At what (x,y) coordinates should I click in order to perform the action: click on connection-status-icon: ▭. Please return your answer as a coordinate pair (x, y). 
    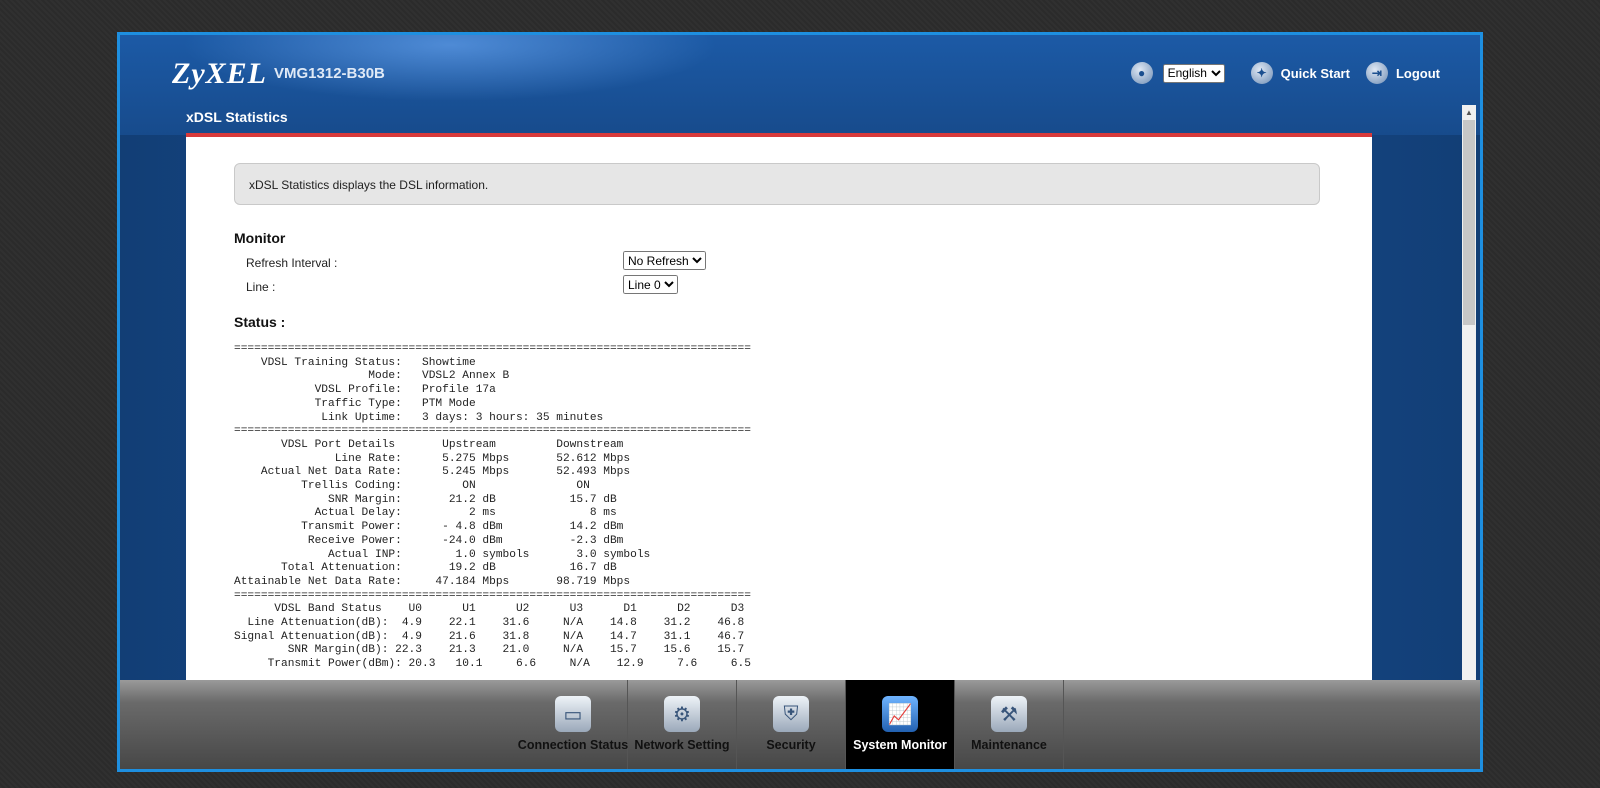
    Looking at the image, I should click on (573, 714).